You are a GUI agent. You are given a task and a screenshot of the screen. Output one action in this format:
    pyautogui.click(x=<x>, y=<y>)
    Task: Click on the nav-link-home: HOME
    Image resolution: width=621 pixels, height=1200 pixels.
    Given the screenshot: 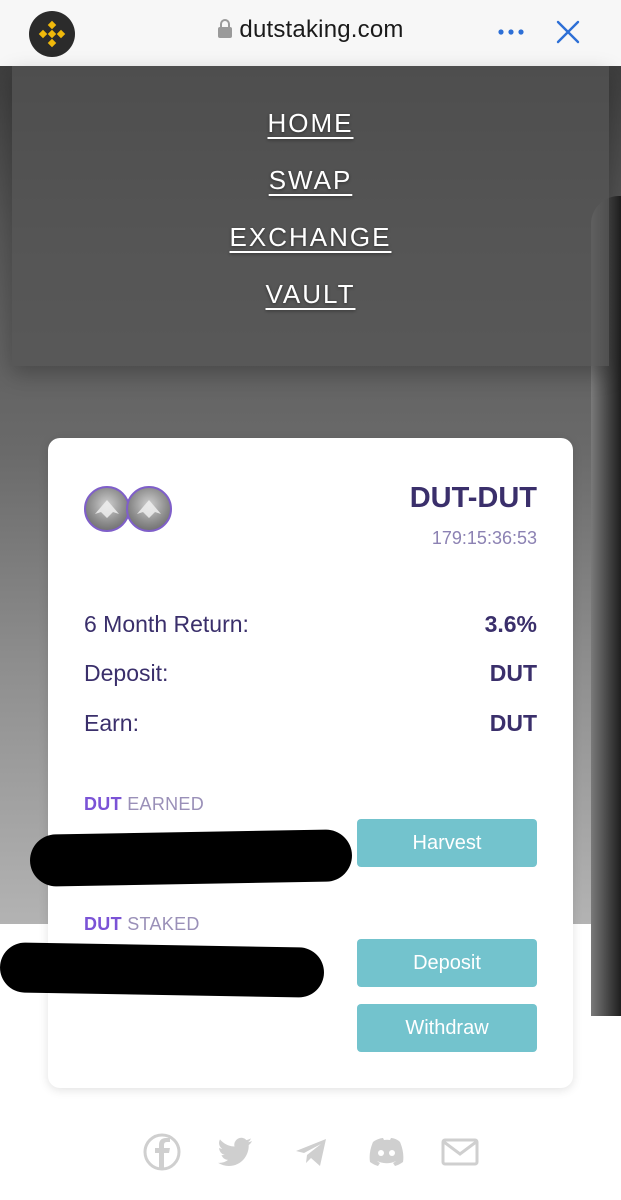 What is the action you would take?
    pyautogui.click(x=310, y=123)
    